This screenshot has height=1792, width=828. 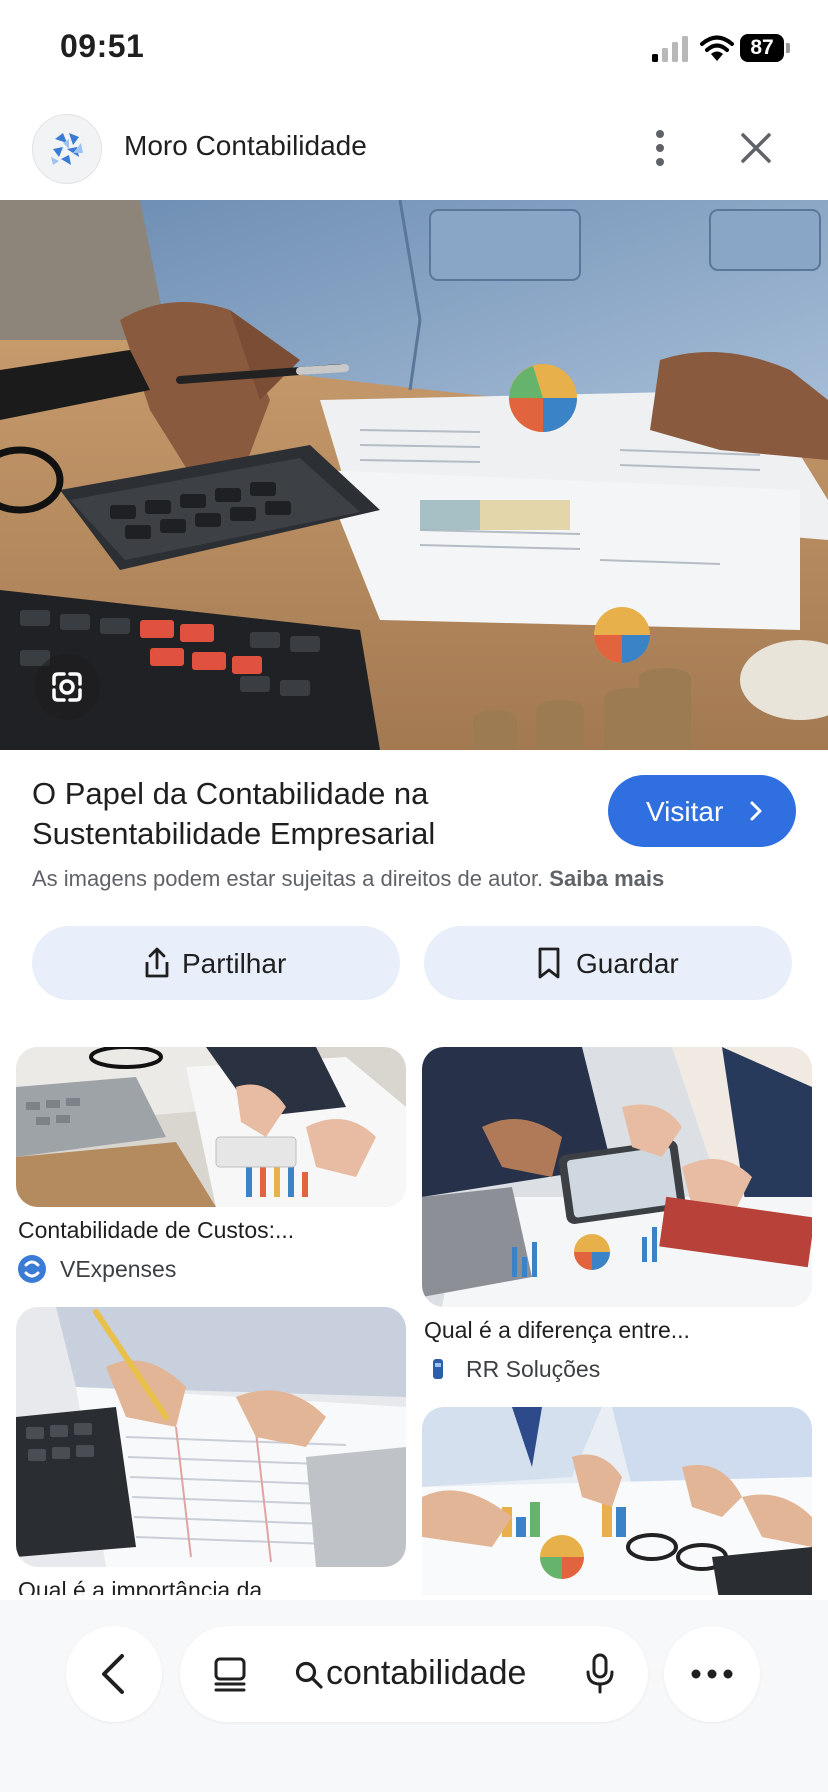 I want to click on status-time: 09:51, so click(x=102, y=46).